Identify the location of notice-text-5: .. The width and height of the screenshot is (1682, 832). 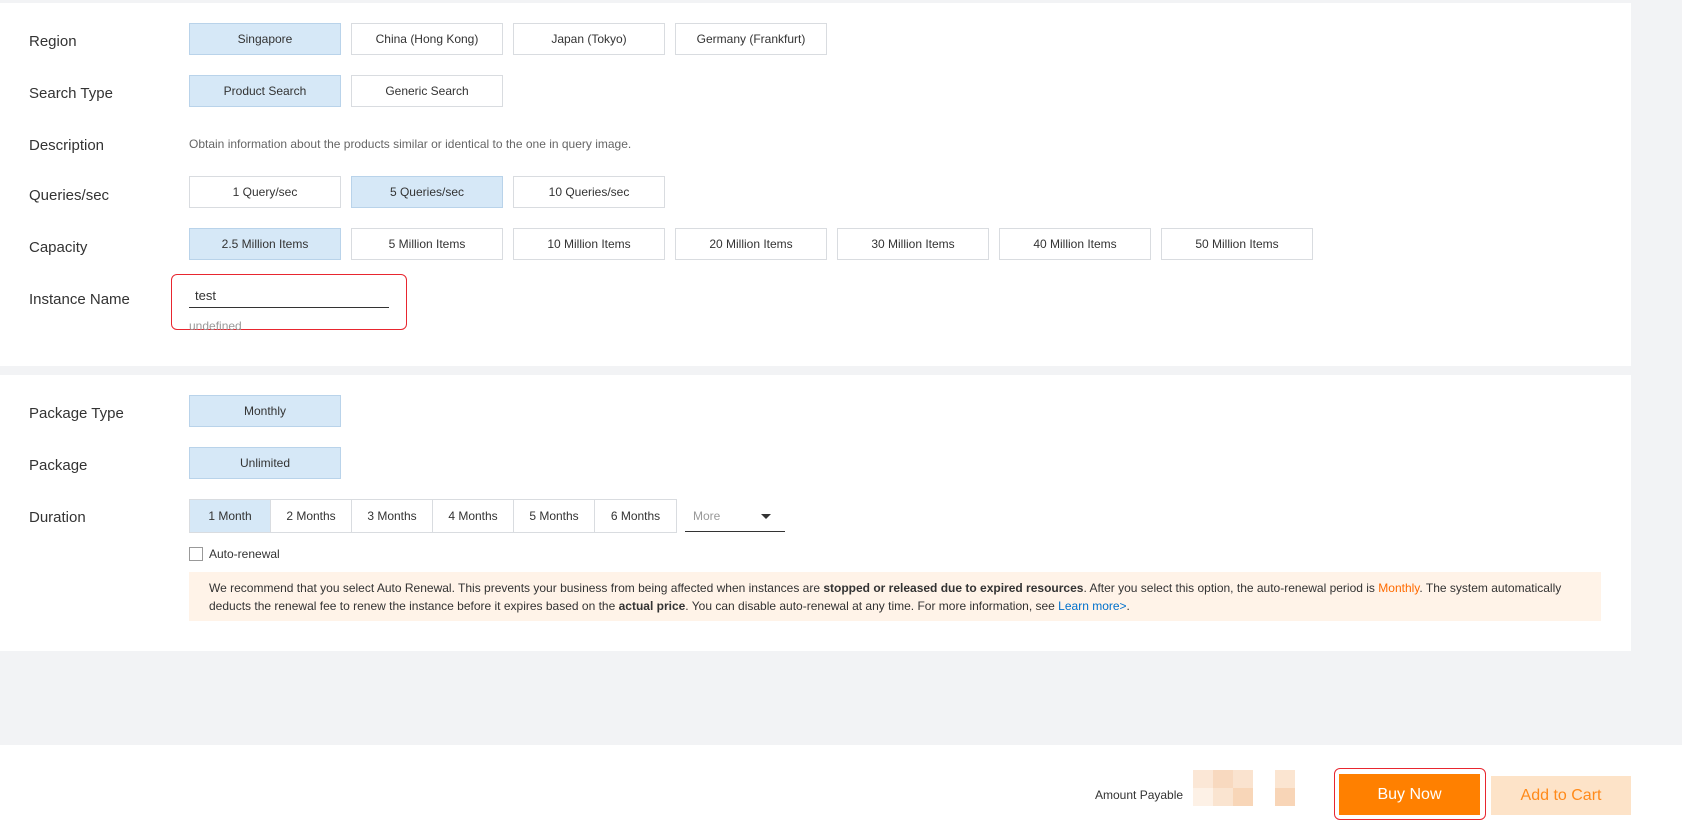
(1128, 606).